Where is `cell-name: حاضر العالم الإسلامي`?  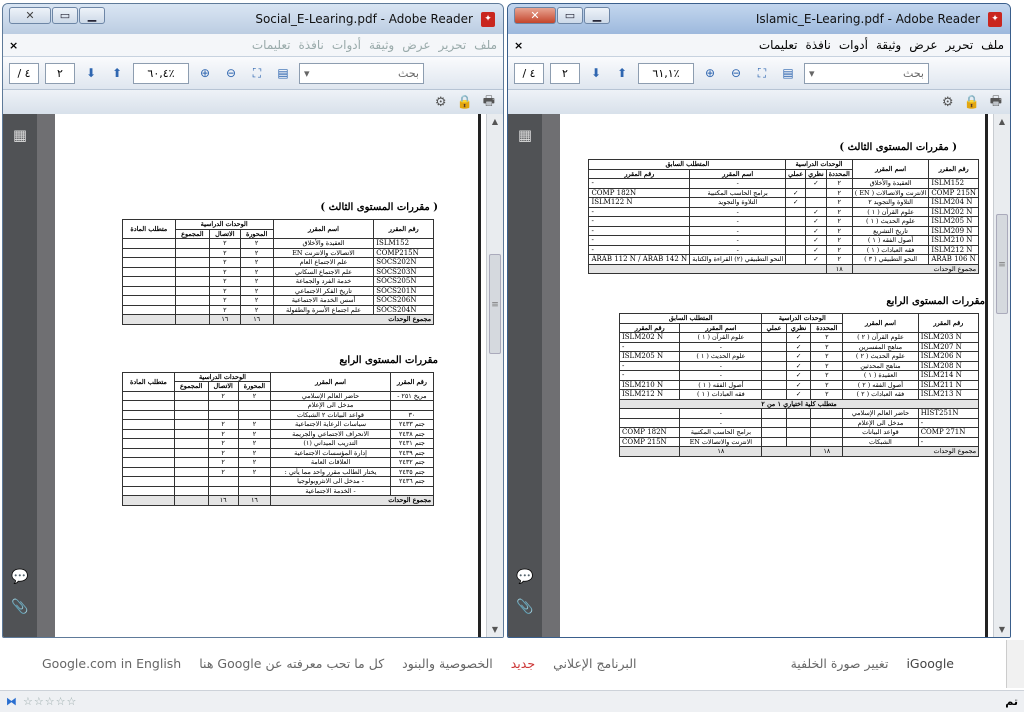 cell-name: حاضر العالم الإسلامي is located at coordinates (880, 413).